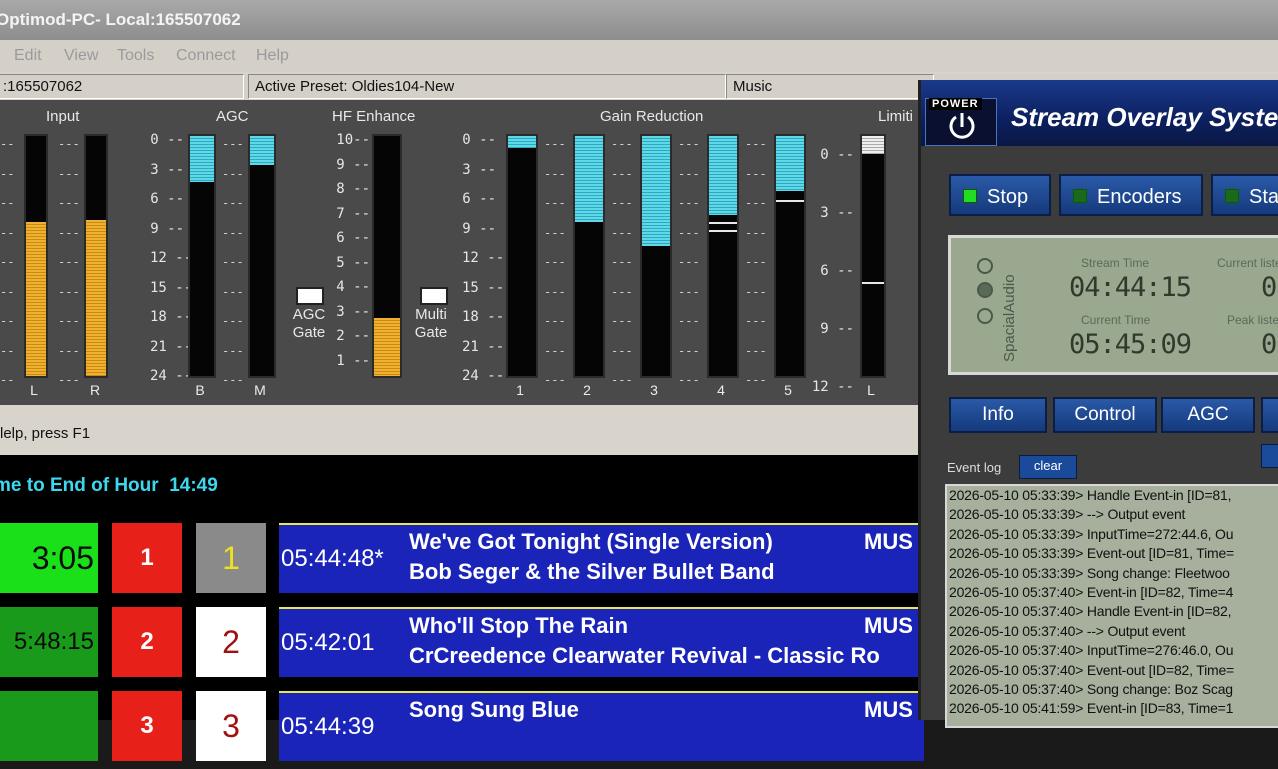  Describe the element at coordinates (79, 485) in the screenshot. I see `end-of-hour-label: me to End of Hour` at that location.